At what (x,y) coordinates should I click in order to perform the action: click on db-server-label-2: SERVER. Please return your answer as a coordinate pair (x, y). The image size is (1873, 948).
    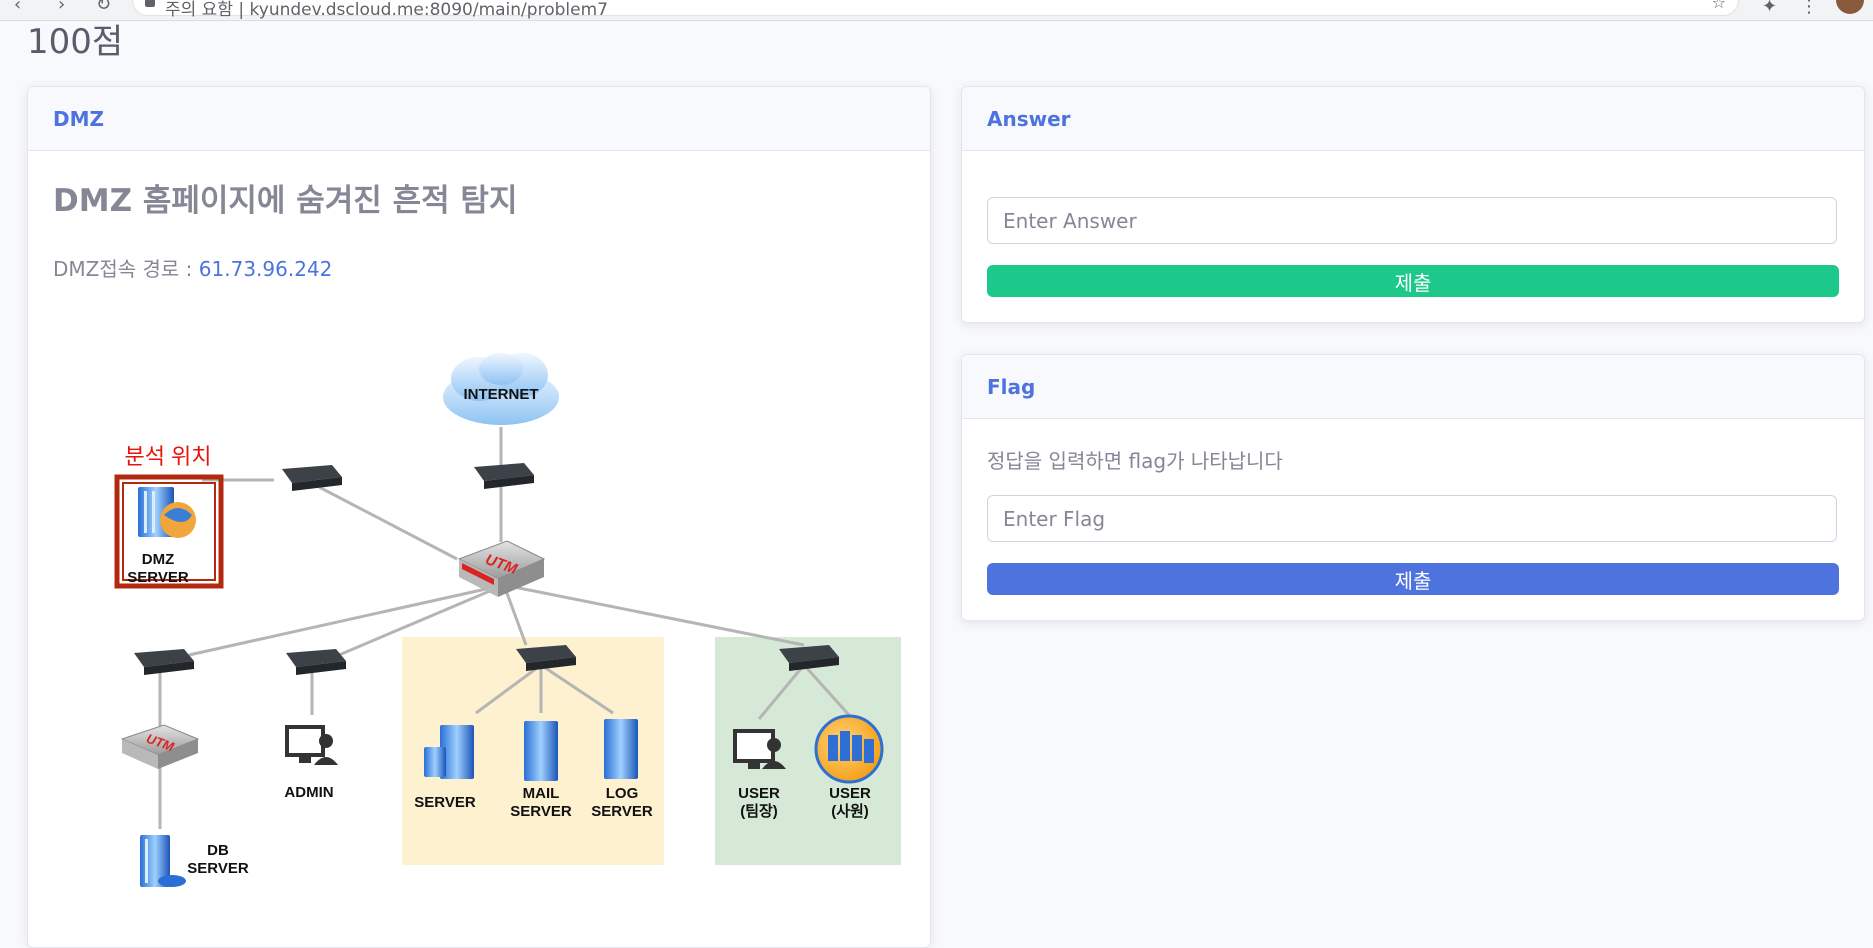
    Looking at the image, I should click on (218, 868).